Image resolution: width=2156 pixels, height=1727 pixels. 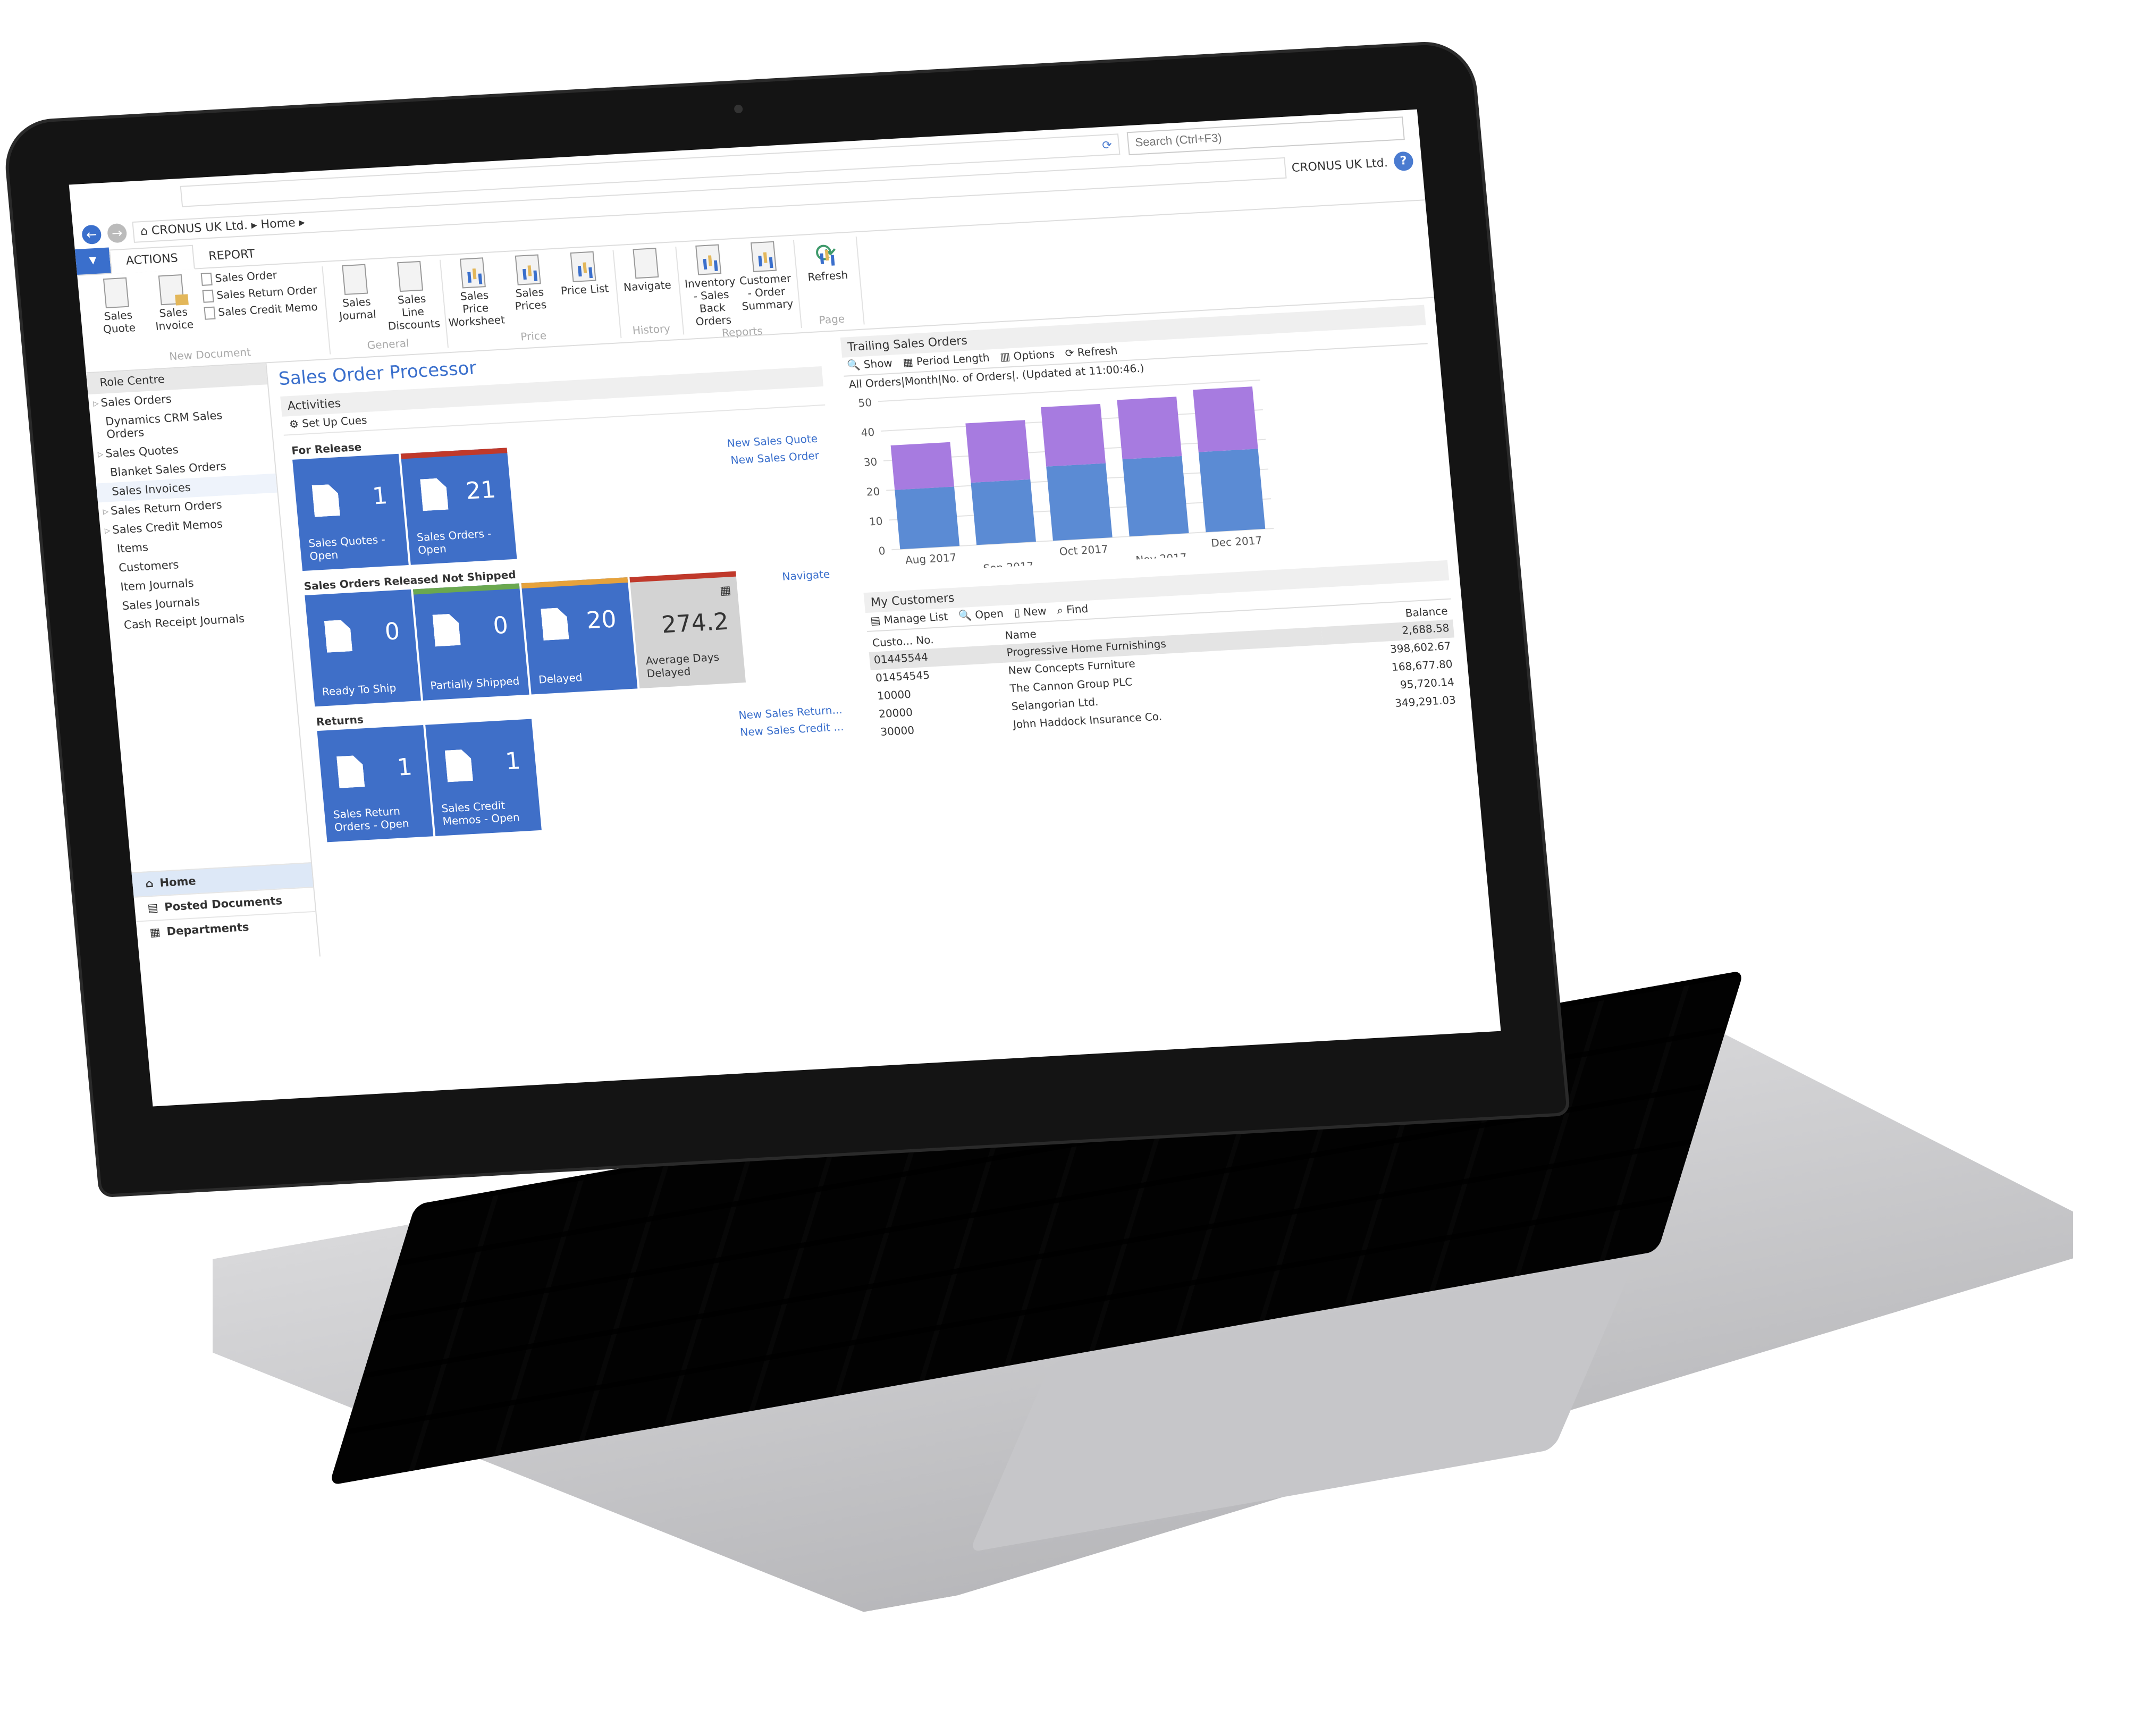 What do you see at coordinates (484, 777) in the screenshot?
I see `cue-tile-sales-credit-memos-open: 1 Sales Credit Memos - Open` at bounding box center [484, 777].